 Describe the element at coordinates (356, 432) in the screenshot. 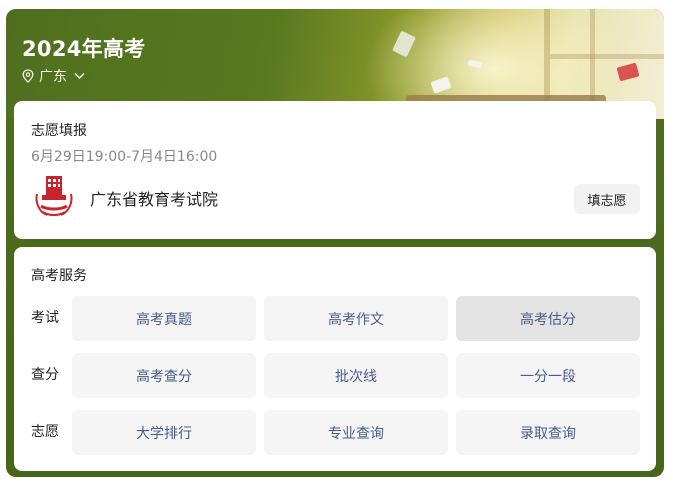

I see `service-major-query-button: 专业查询` at that location.